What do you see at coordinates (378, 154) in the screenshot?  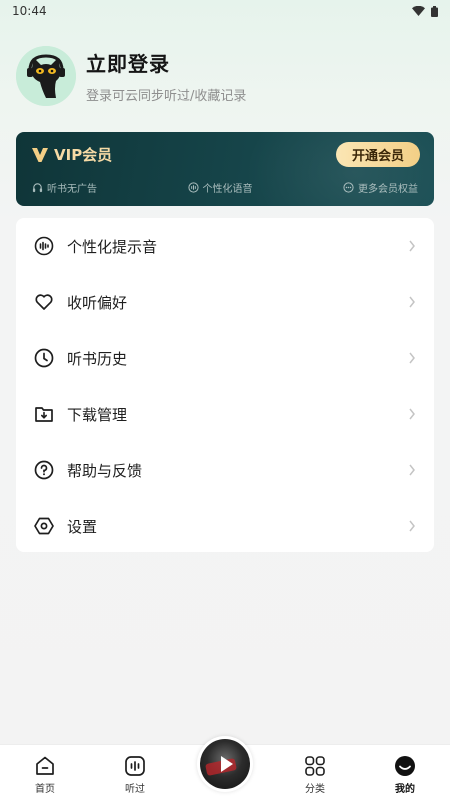 I see `open-vip-button: 开通会员` at bounding box center [378, 154].